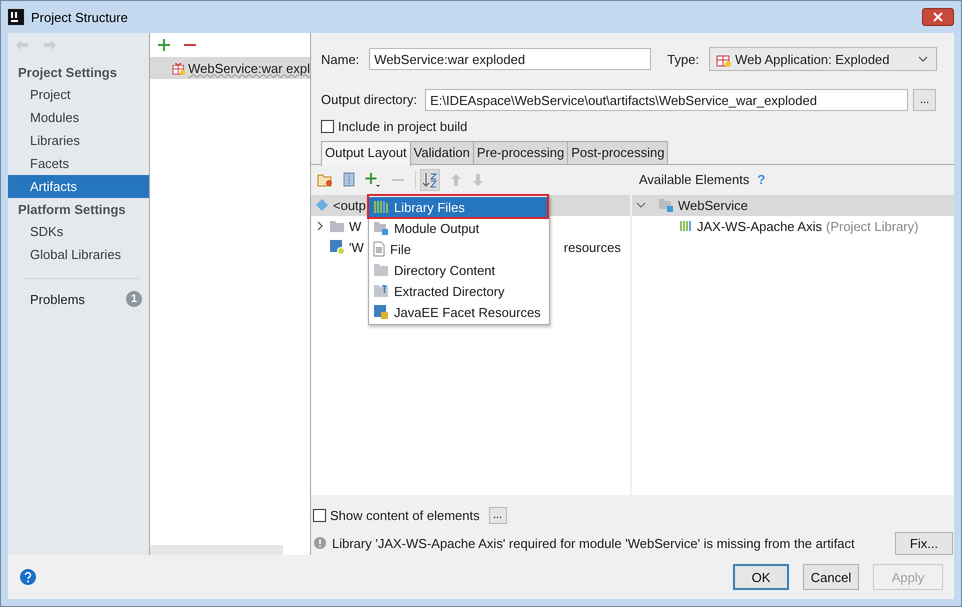  What do you see at coordinates (369, 100) in the screenshot?
I see `field-label: Output directory:` at bounding box center [369, 100].